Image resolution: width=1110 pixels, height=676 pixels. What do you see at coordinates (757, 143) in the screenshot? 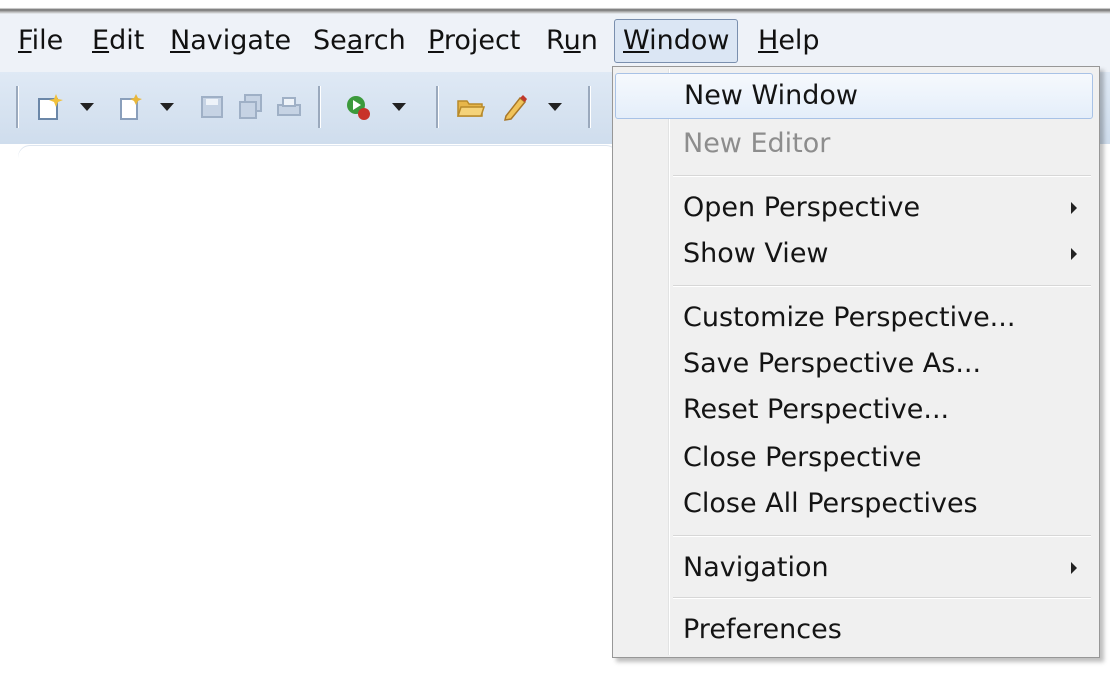
I see `menu-item-label: New Editor` at bounding box center [757, 143].